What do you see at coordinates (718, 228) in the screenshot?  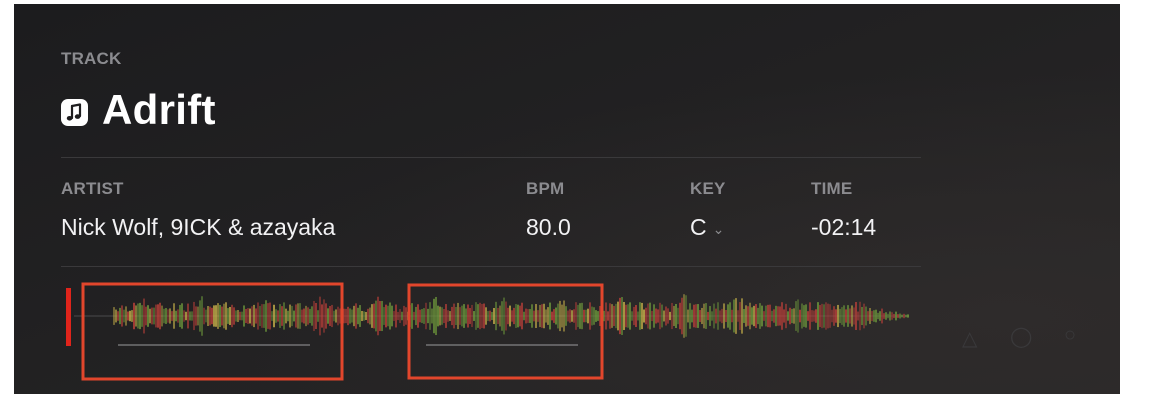 I see `chevron-down-icon: ⌄` at bounding box center [718, 228].